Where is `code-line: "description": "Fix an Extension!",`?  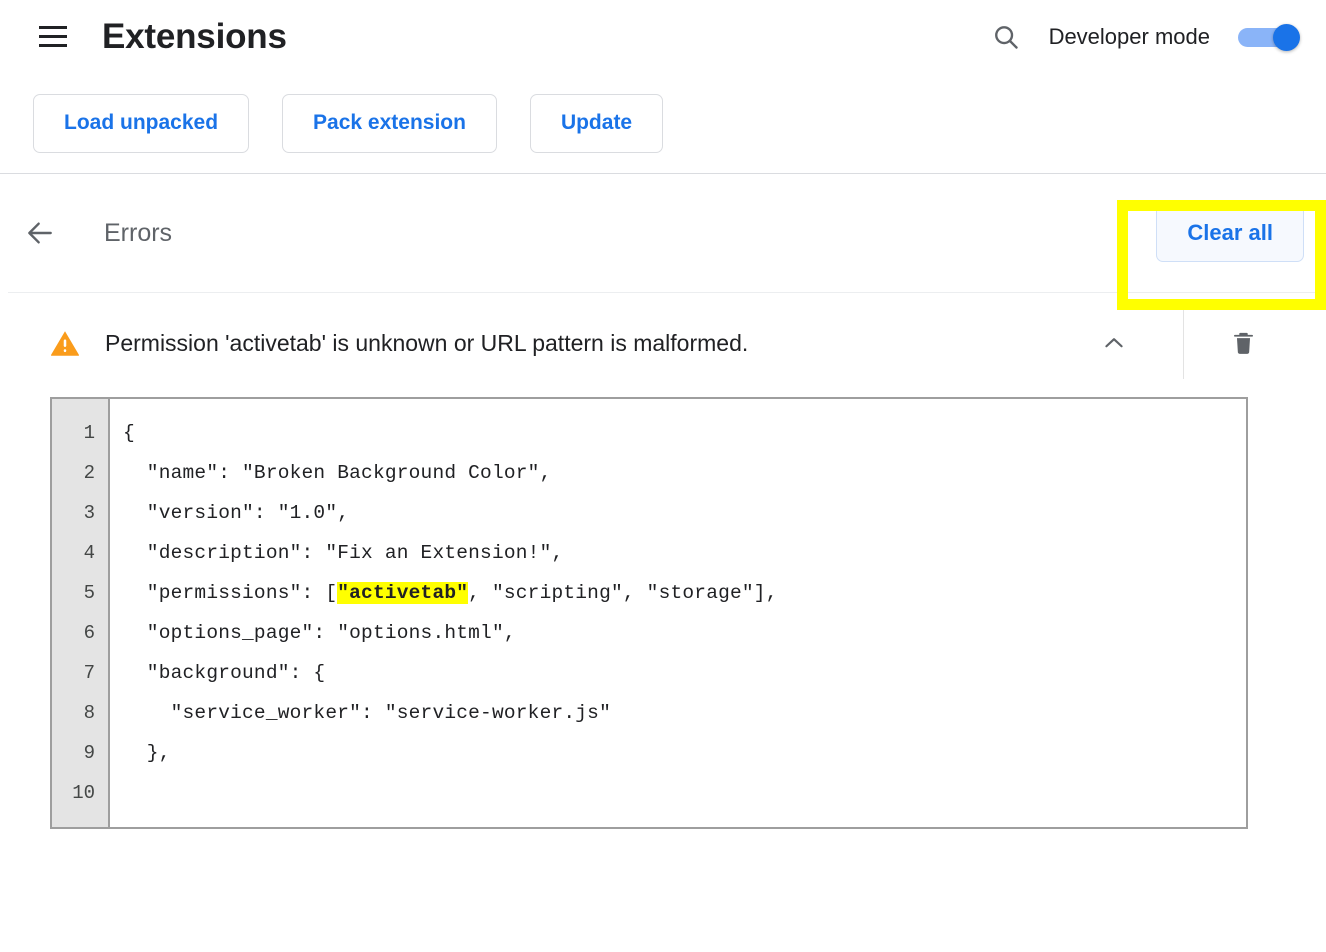
code-line: "description": "Fix an Extension!", is located at coordinates (343, 553).